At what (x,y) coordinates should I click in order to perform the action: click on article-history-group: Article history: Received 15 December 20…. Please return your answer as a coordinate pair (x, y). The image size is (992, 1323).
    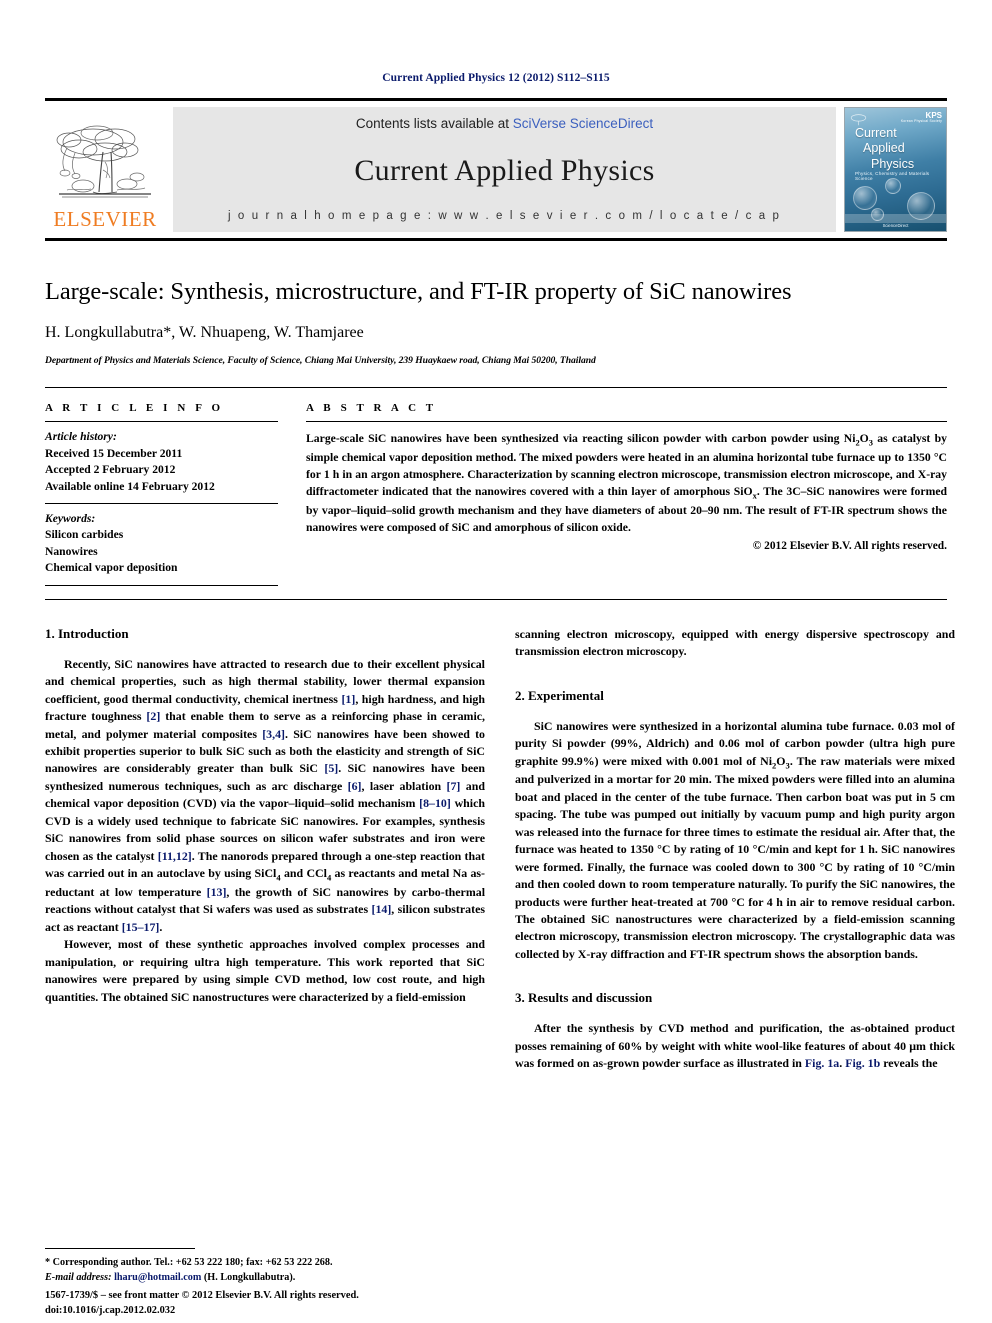
    Looking at the image, I should click on (161, 462).